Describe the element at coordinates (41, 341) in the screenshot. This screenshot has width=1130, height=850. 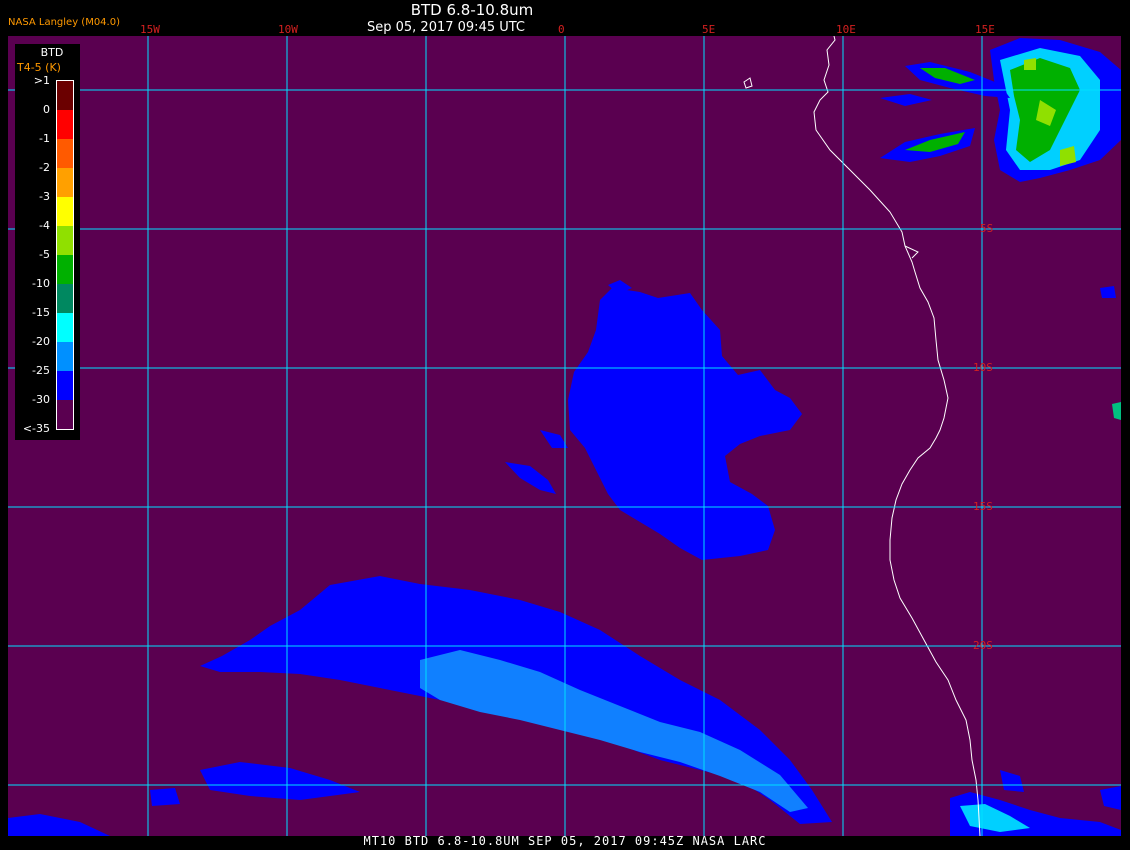
I see `legend-tick-label: -20` at that location.